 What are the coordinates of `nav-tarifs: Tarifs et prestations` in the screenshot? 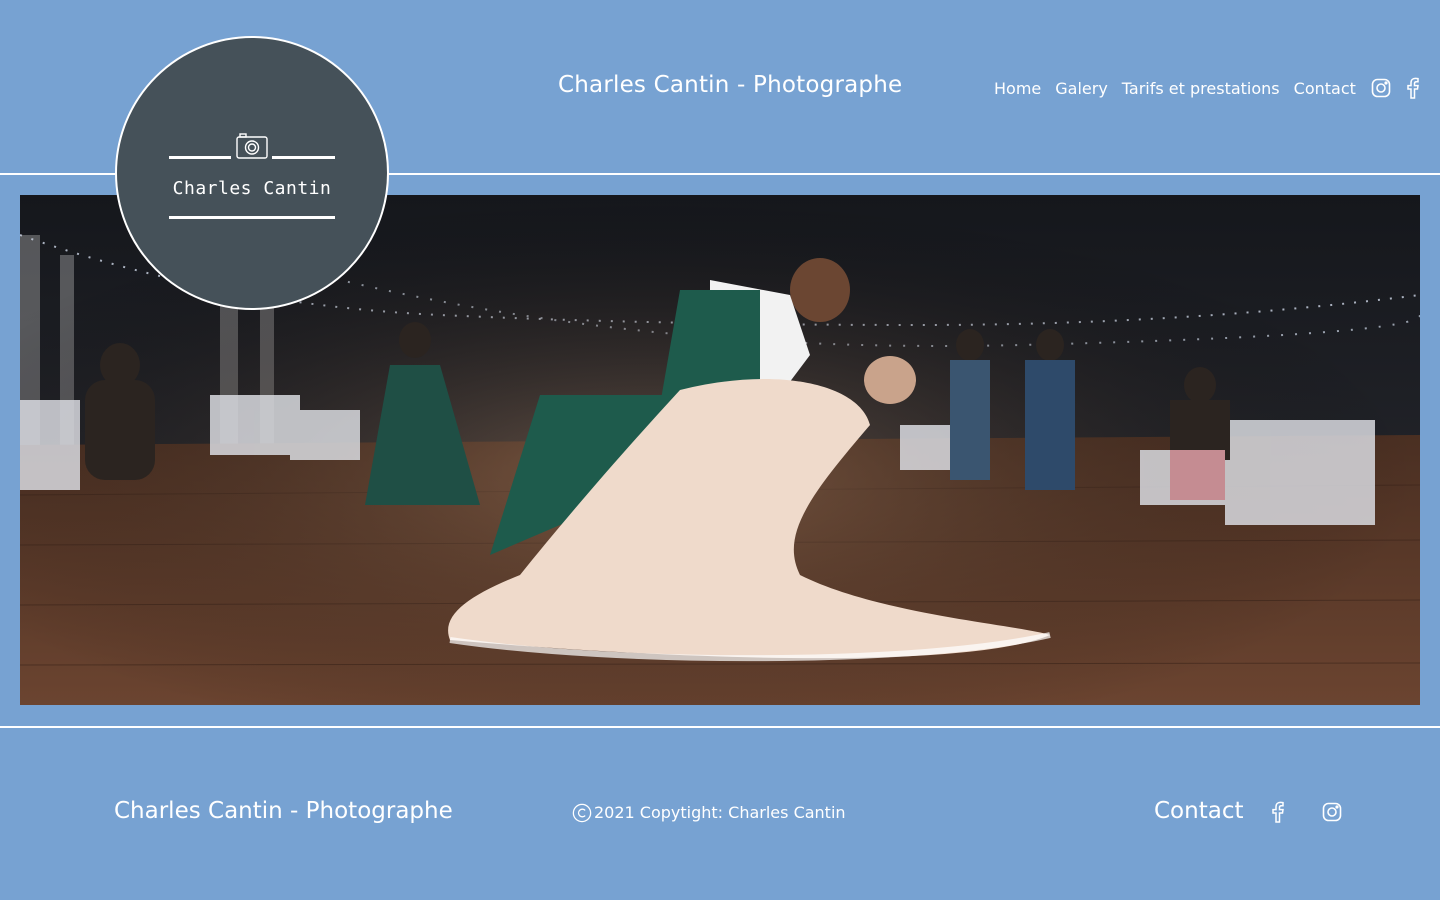 It's located at (1201, 88).